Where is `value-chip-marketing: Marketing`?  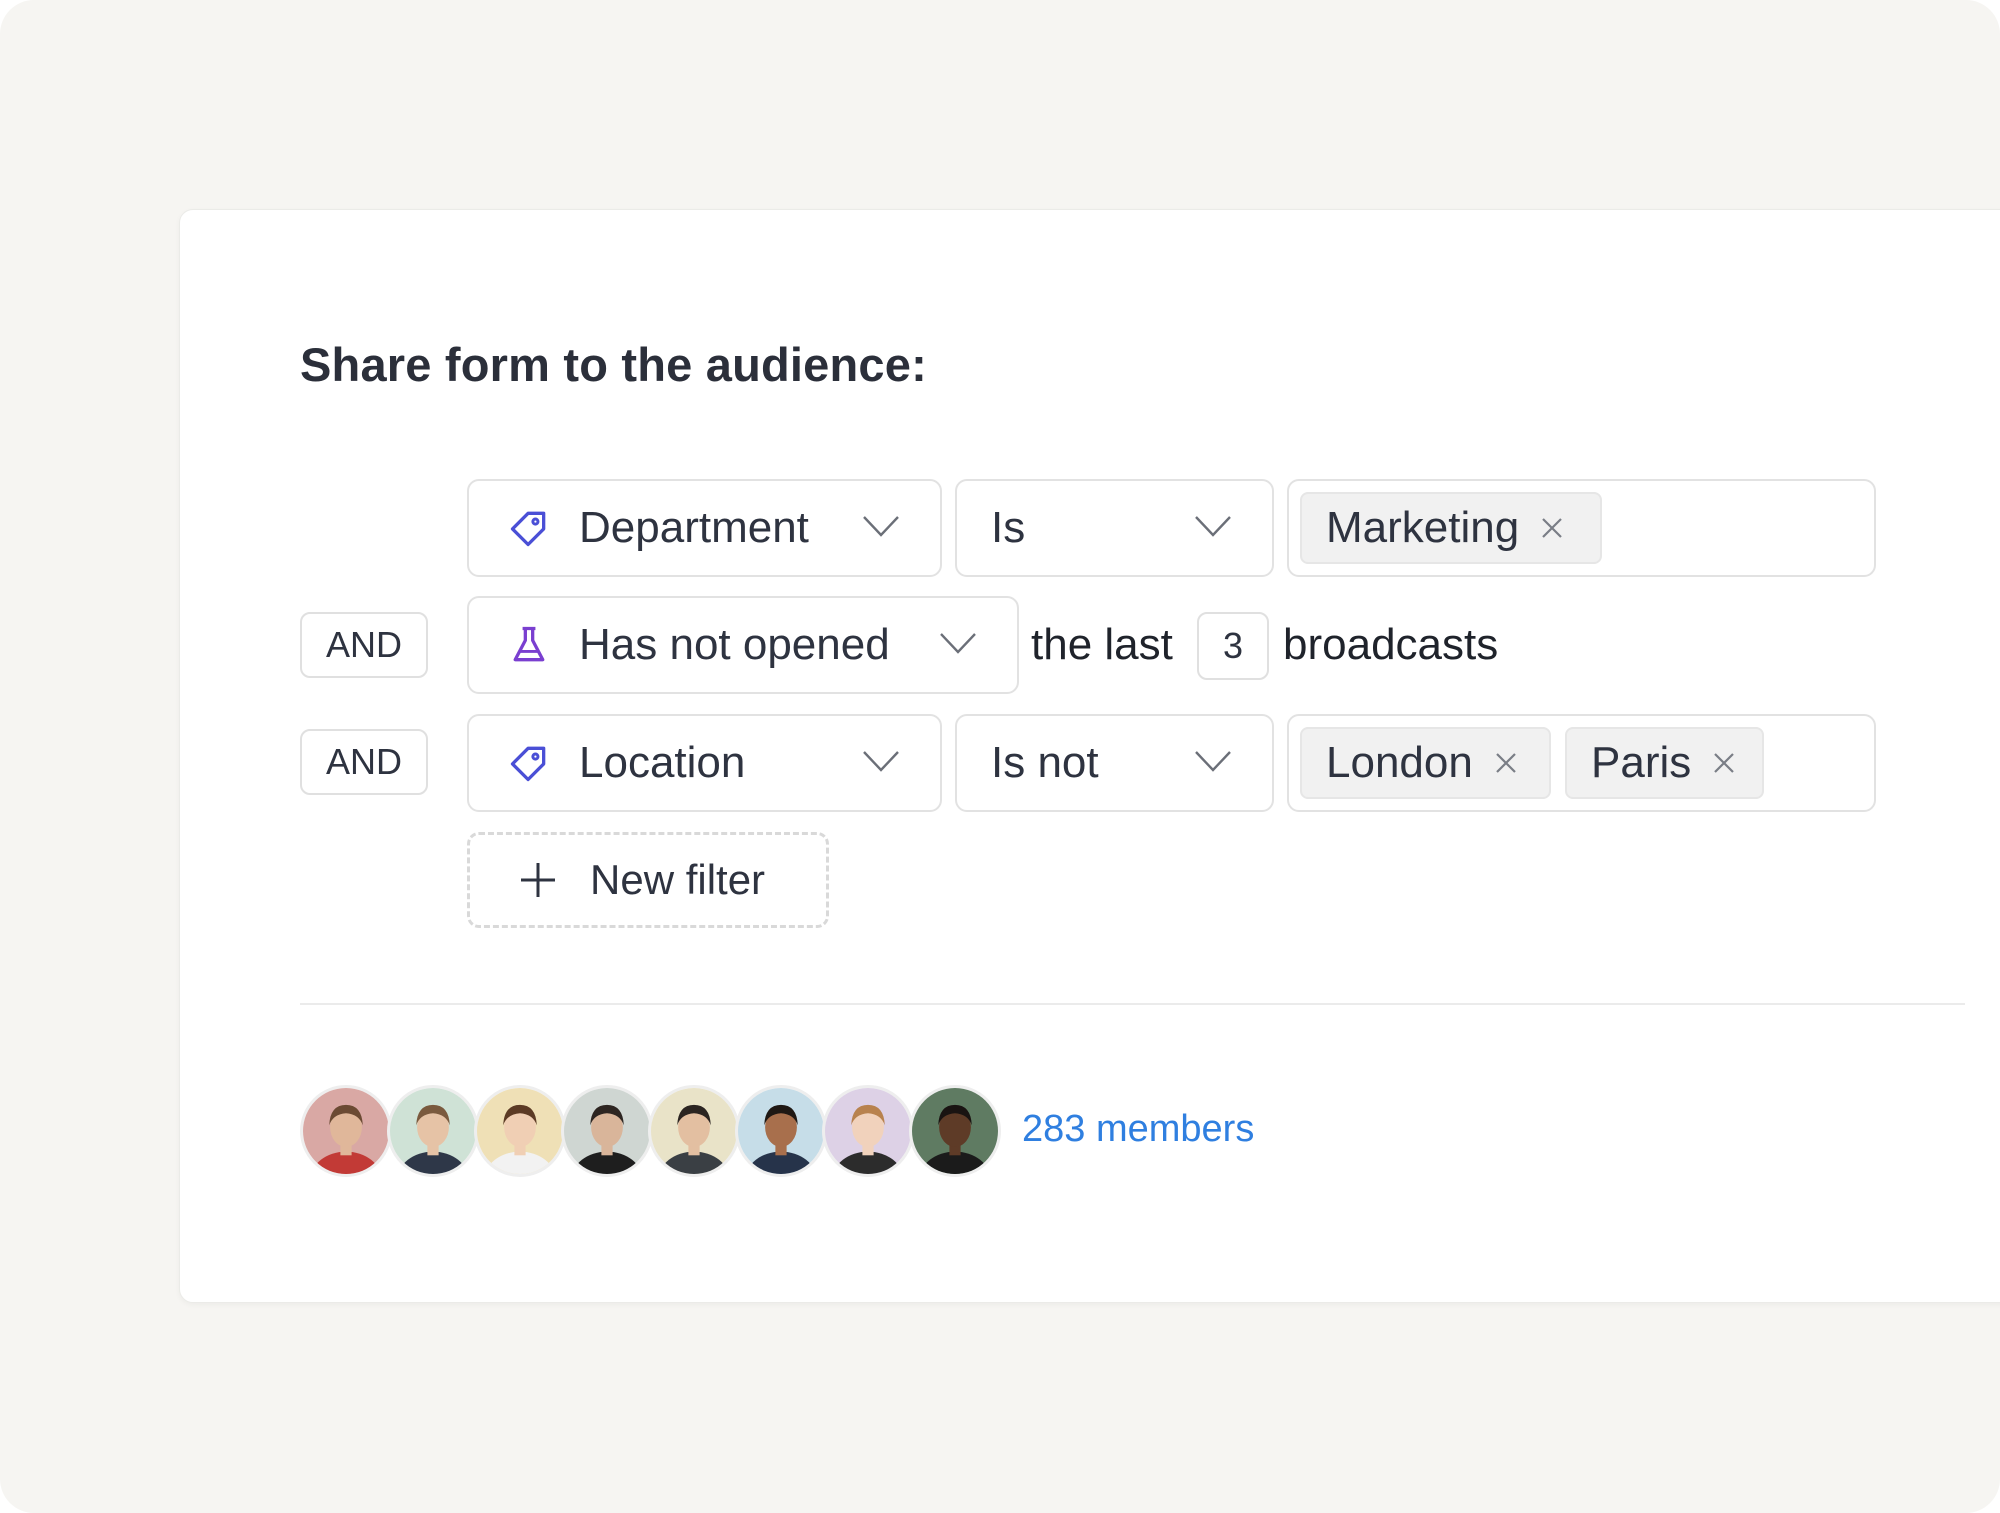 value-chip-marketing: Marketing is located at coordinates (1451, 528).